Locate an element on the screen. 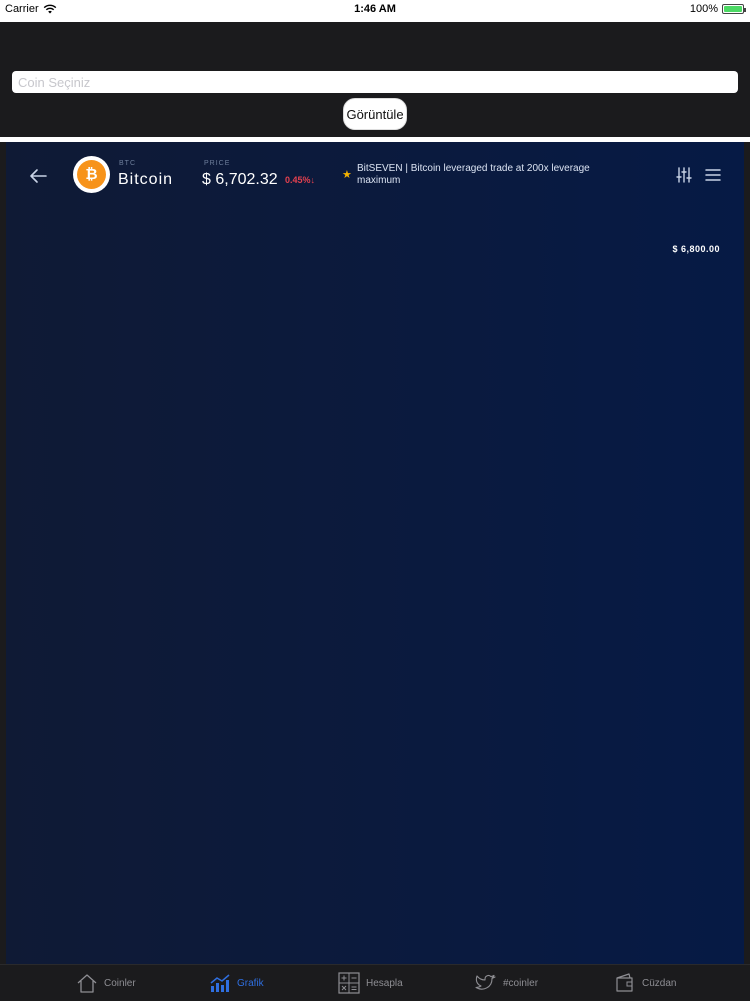 The width and height of the screenshot is (750, 1001). view-button: Görüntüle is located at coordinates (375, 114).